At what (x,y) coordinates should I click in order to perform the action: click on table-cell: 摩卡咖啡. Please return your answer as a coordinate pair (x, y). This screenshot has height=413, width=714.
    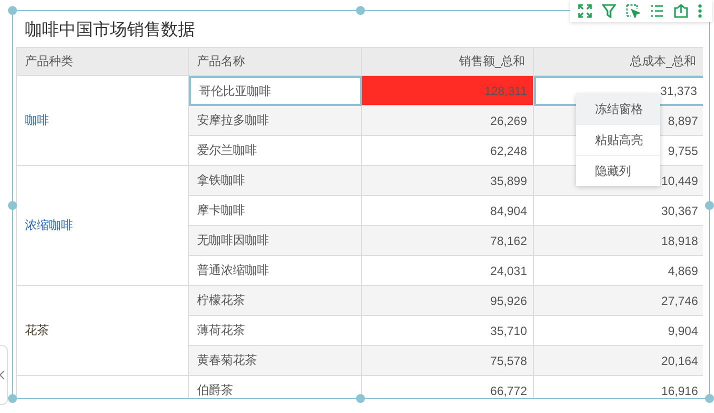
    Looking at the image, I should click on (275, 211).